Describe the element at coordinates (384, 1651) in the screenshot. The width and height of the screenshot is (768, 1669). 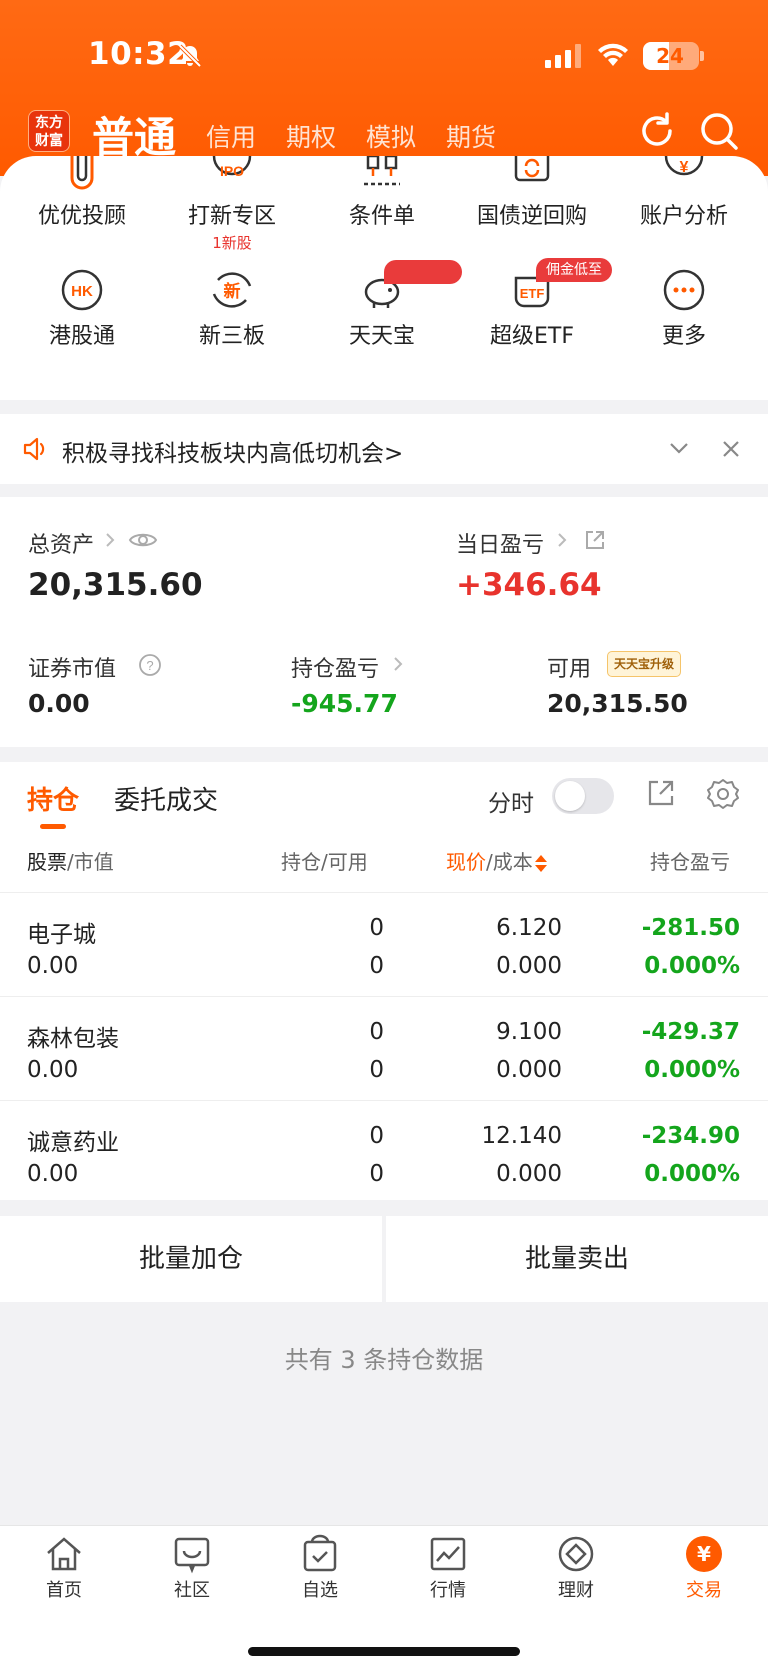
I see `home-indicator` at that location.